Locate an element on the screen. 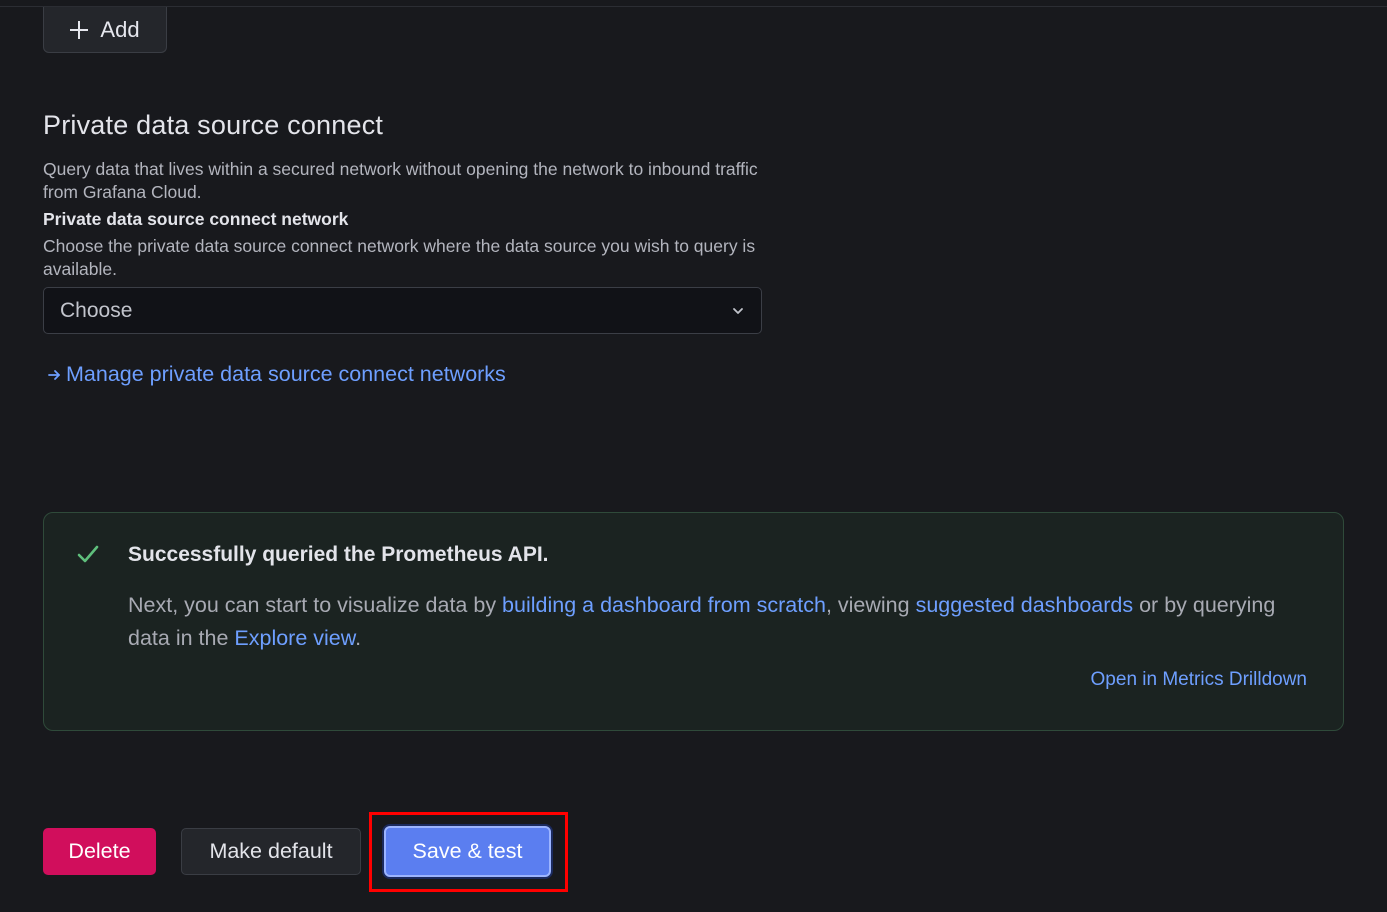 The image size is (1387, 912). make-default-button: Make default is located at coordinates (271, 851).